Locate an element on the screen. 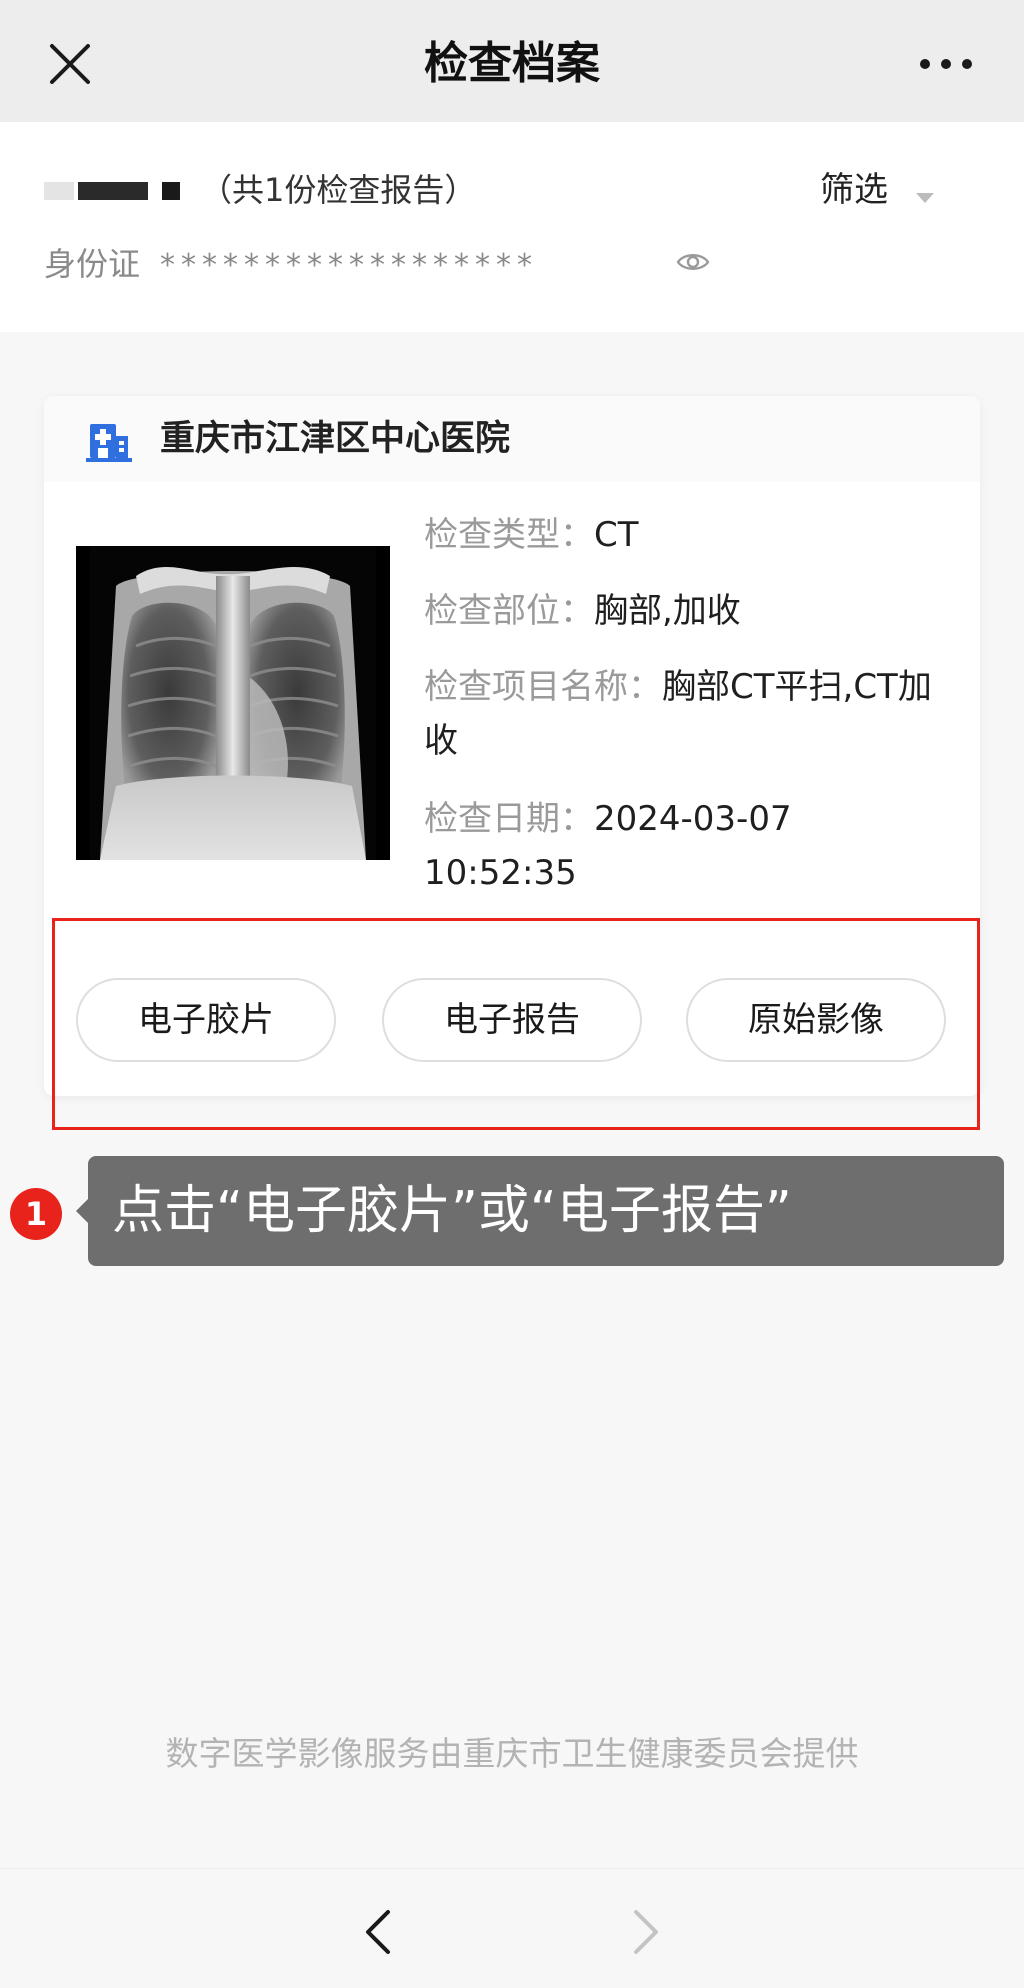  back-button is located at coordinates (378, 1932).